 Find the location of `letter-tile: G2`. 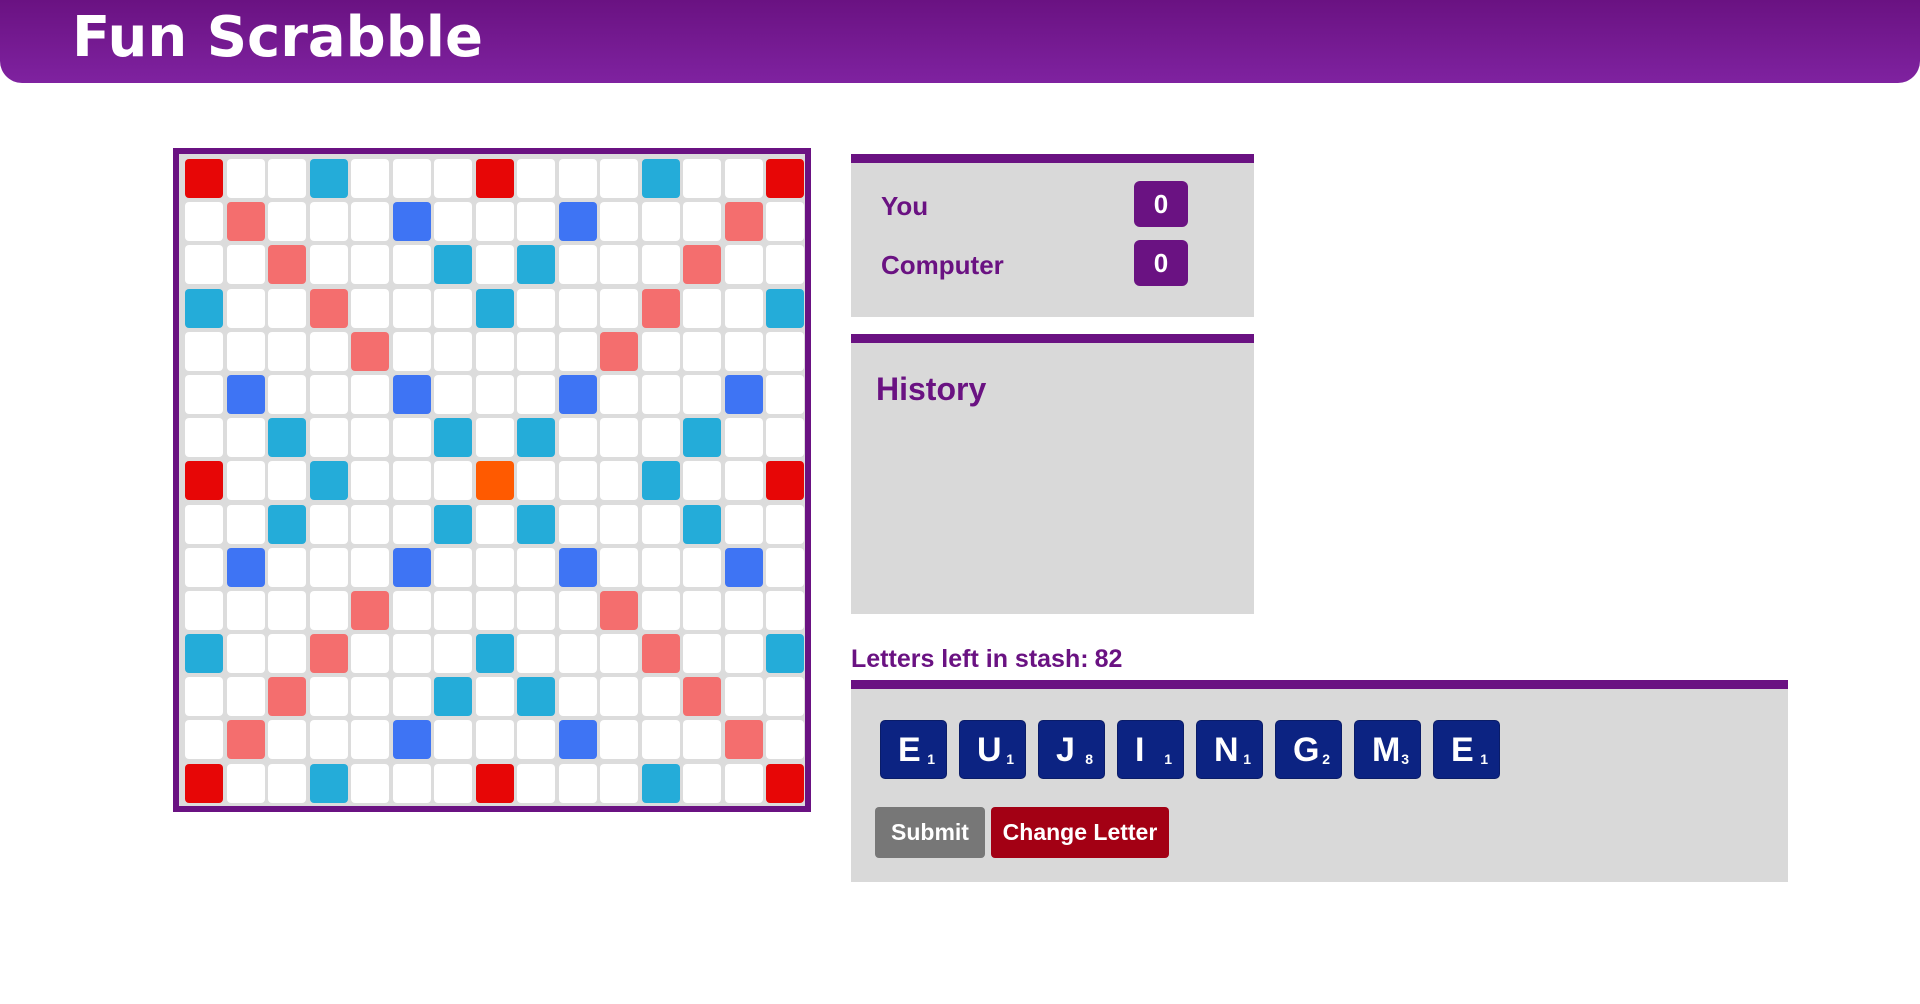

letter-tile: G2 is located at coordinates (1308, 749).